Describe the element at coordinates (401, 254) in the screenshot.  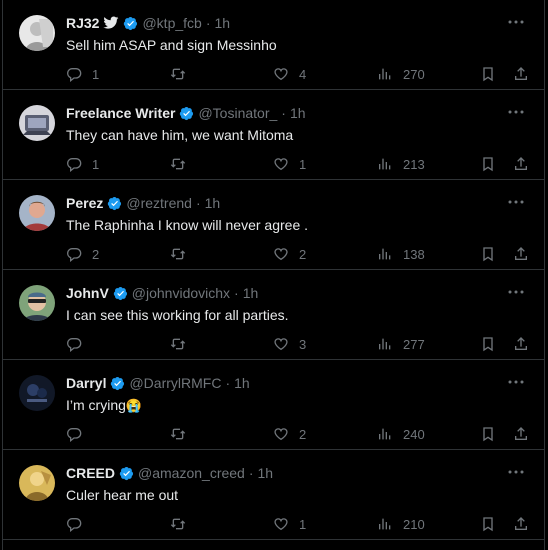
I see `views-button: 138` at that location.